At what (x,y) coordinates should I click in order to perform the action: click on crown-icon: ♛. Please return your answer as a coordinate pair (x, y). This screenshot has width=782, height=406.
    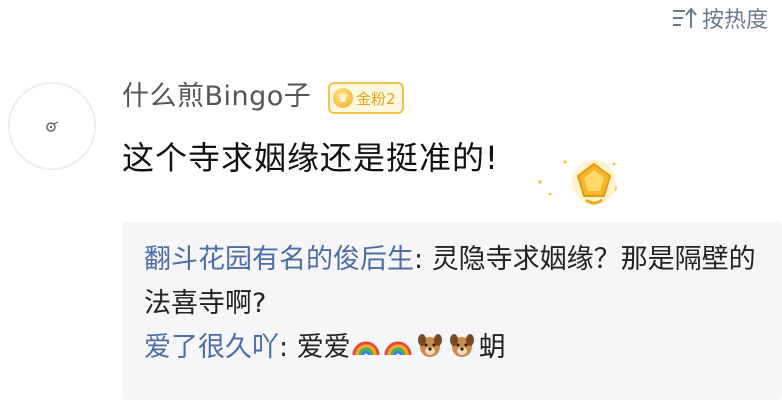
    Looking at the image, I should click on (343, 98).